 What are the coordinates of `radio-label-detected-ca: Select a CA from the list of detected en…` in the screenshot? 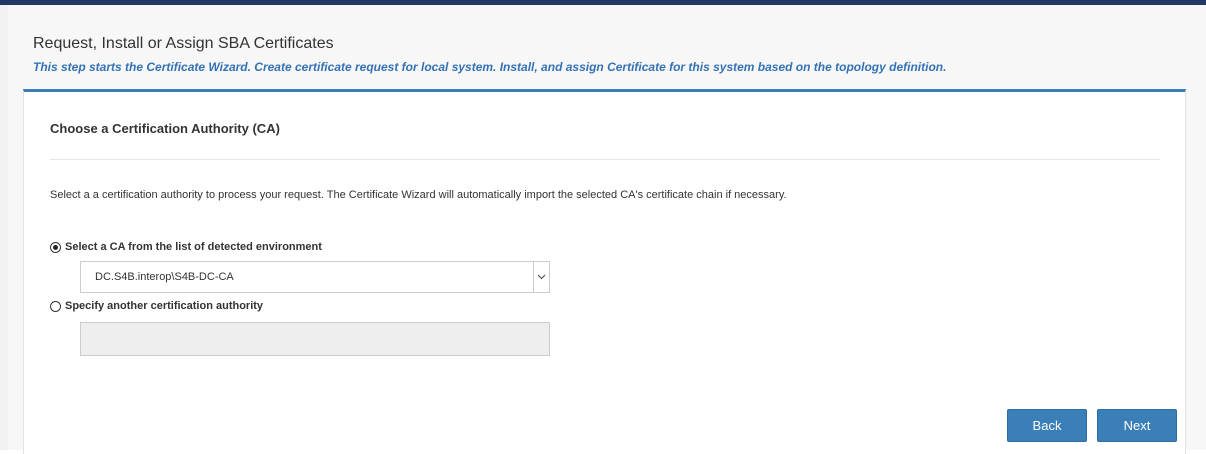 It's located at (193, 247).